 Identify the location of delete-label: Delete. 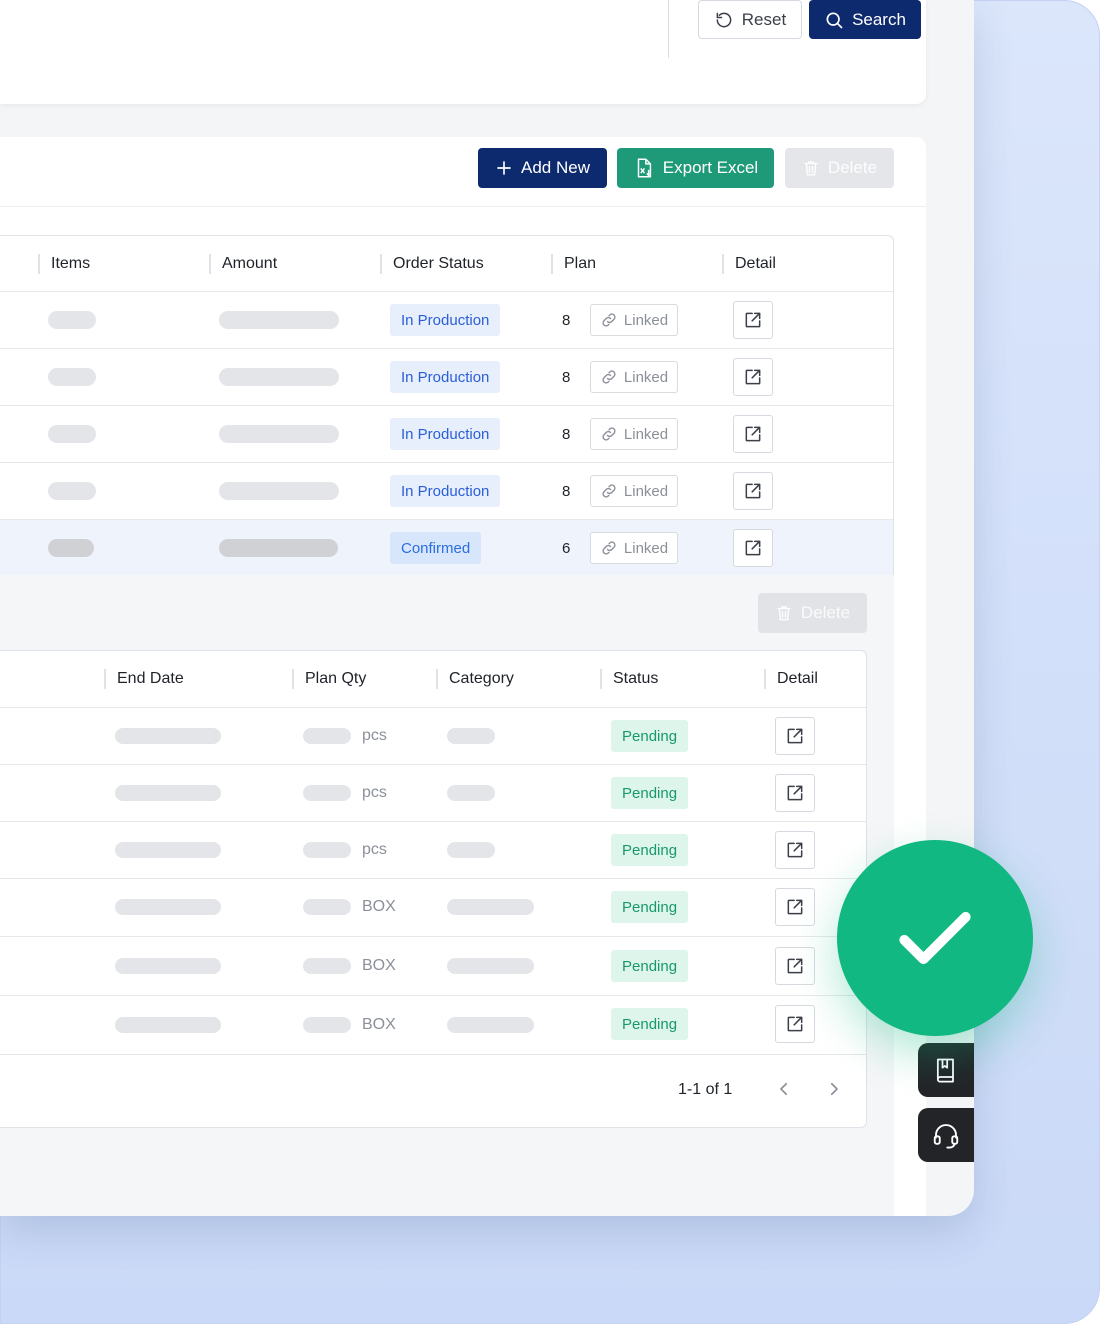
(852, 167).